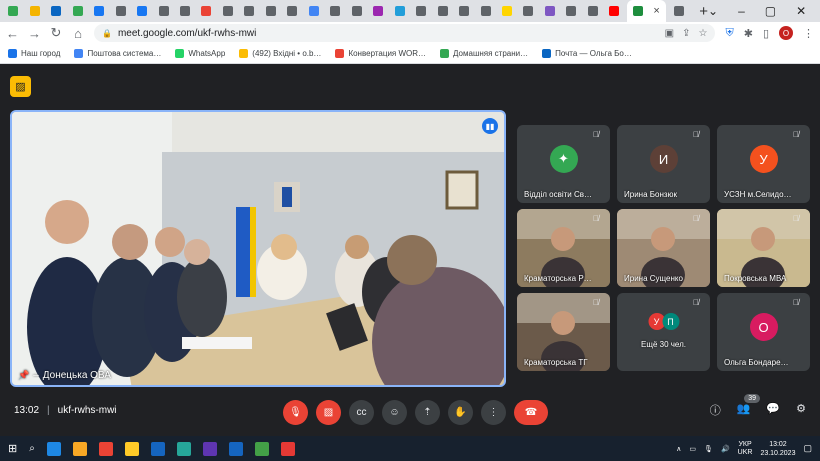 Image resolution: width=820 pixels, height=461 pixels. Describe the element at coordinates (703, 11) in the screenshot. I see `new-tab-button: +` at that location.